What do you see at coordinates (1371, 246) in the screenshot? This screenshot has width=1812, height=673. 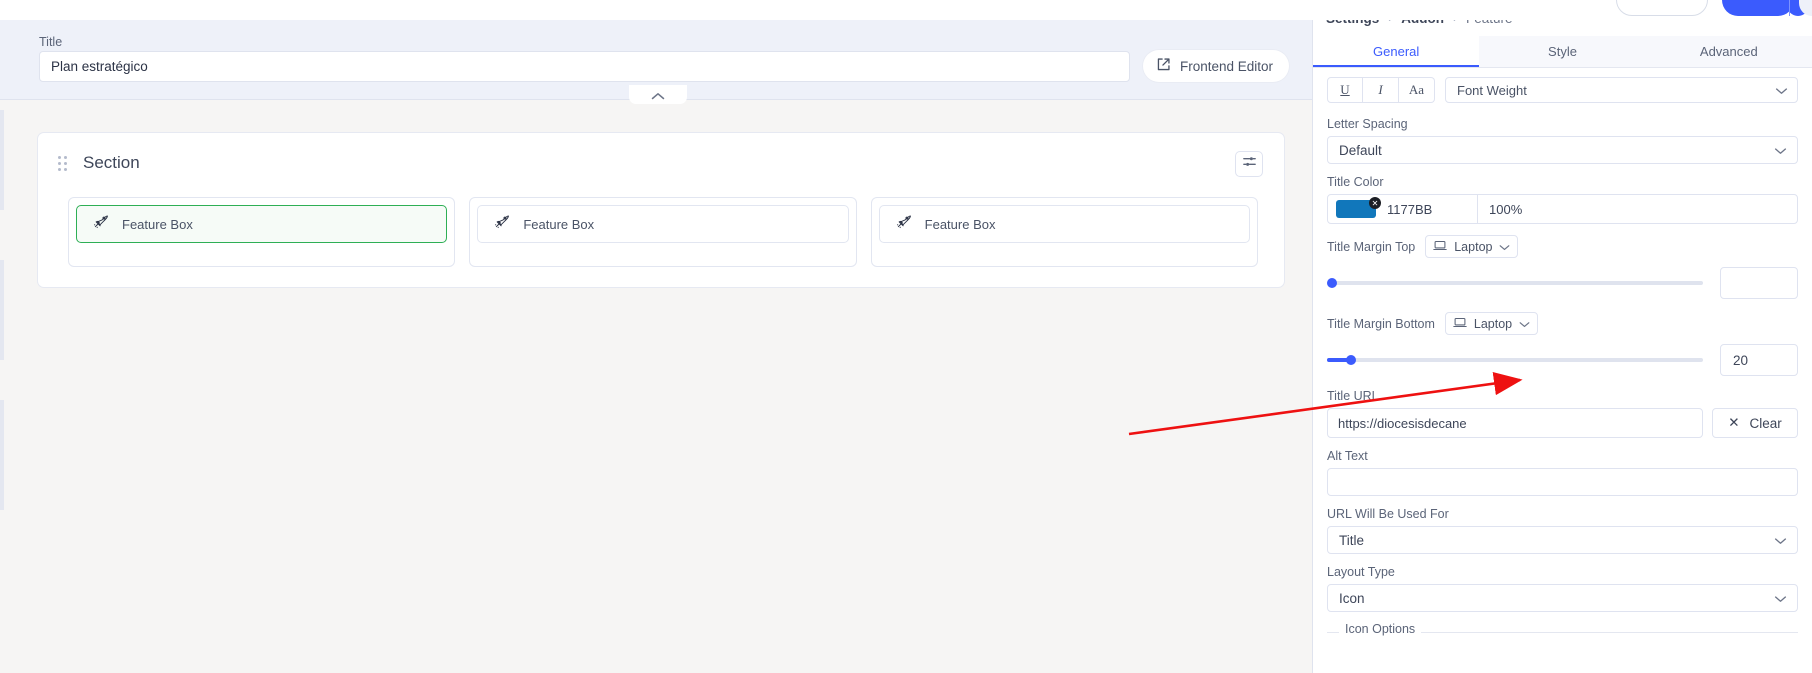 I see `title-margin-top-label: Title Margin Top` at bounding box center [1371, 246].